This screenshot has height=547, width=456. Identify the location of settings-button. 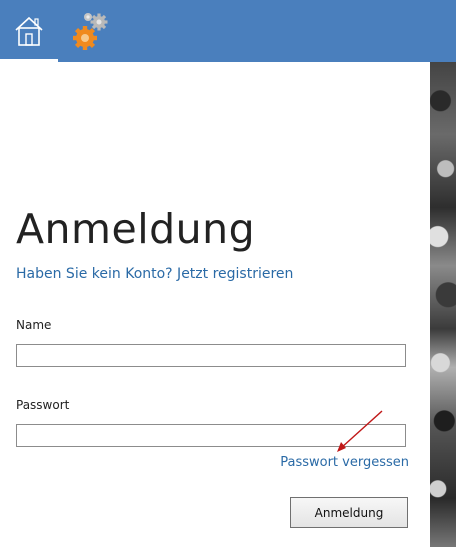
(91, 32).